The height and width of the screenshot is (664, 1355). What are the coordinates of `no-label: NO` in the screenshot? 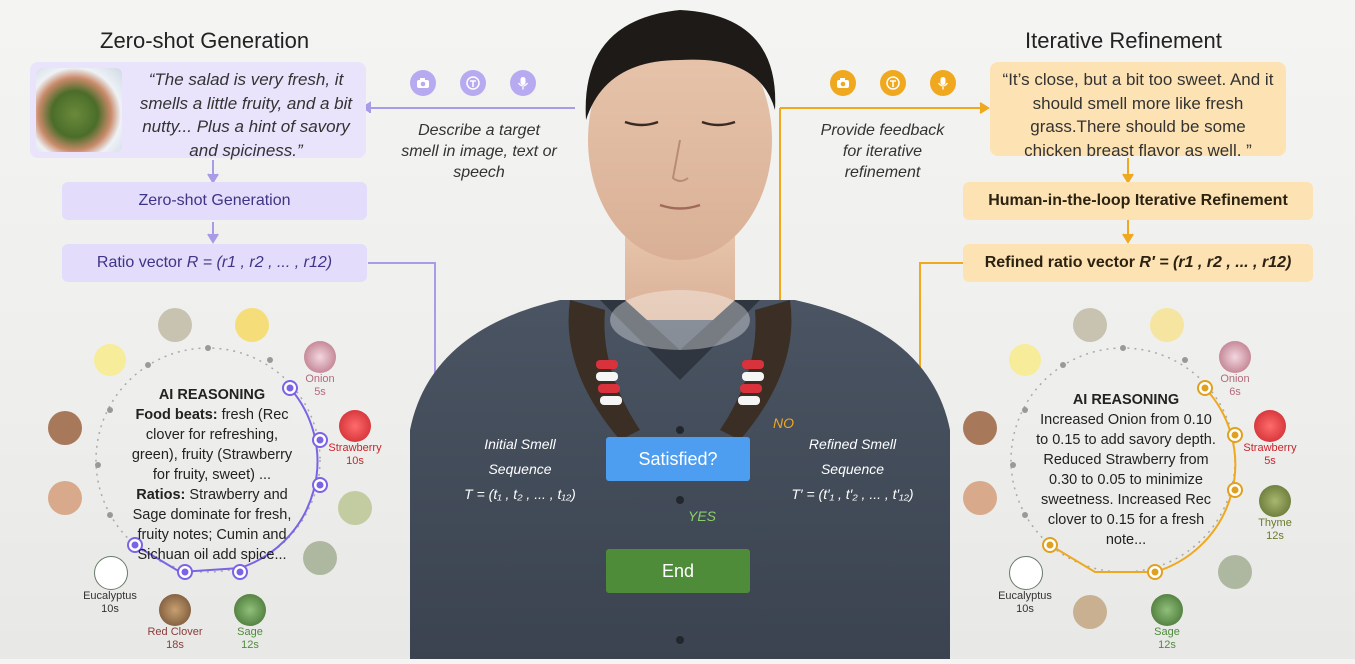 It's located at (783, 423).